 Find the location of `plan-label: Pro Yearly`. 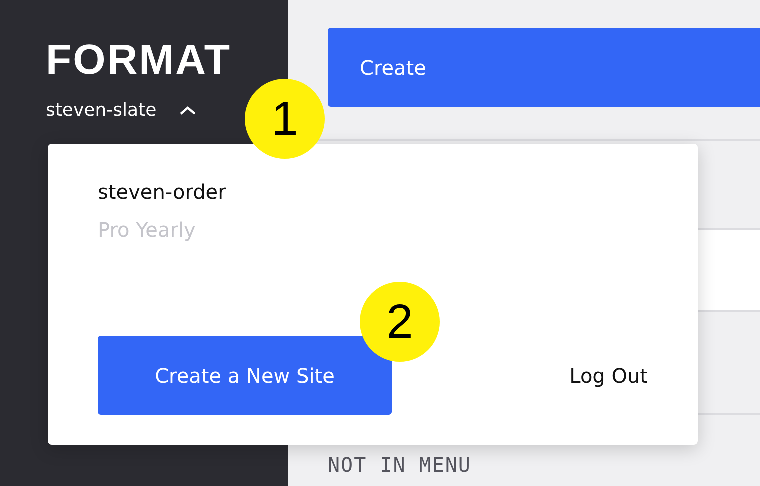

plan-label: Pro Yearly is located at coordinates (147, 230).